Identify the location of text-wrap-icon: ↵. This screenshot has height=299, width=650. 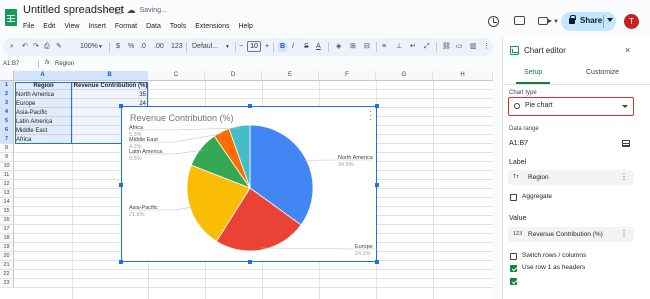
(413, 47).